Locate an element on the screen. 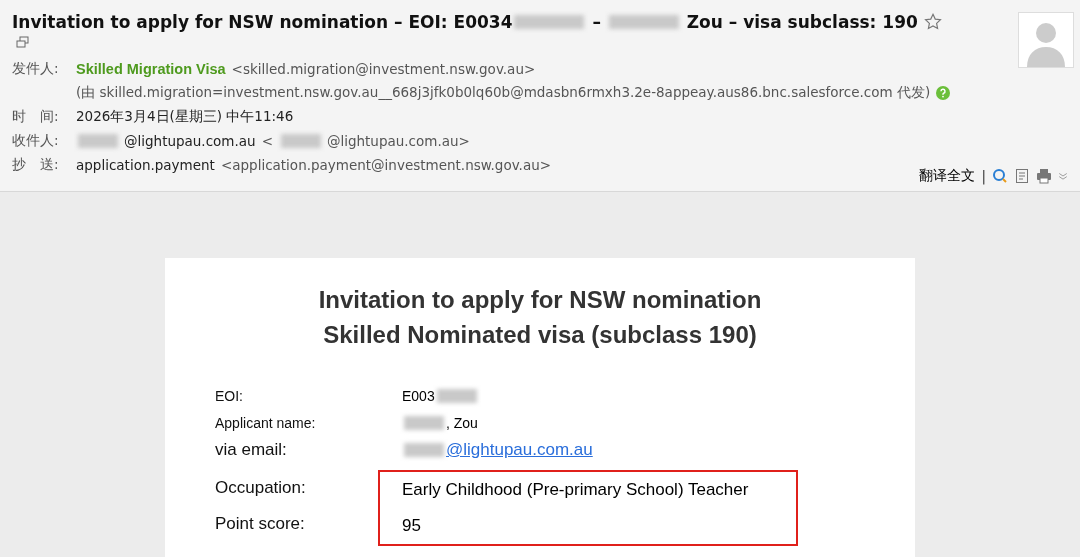 The height and width of the screenshot is (557, 1080). search-icon is located at coordinates (1000, 176).